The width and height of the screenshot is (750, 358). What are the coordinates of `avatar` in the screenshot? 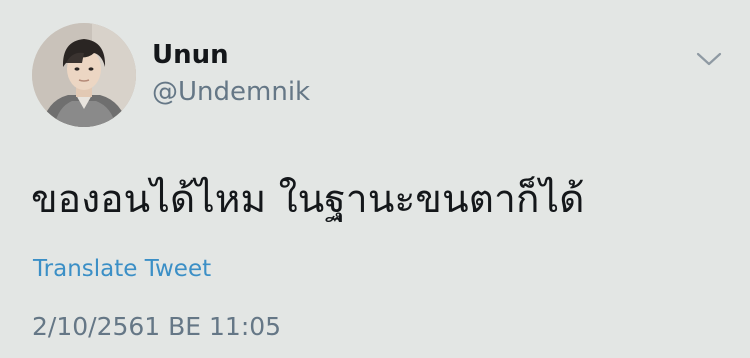 It's located at (84, 75).